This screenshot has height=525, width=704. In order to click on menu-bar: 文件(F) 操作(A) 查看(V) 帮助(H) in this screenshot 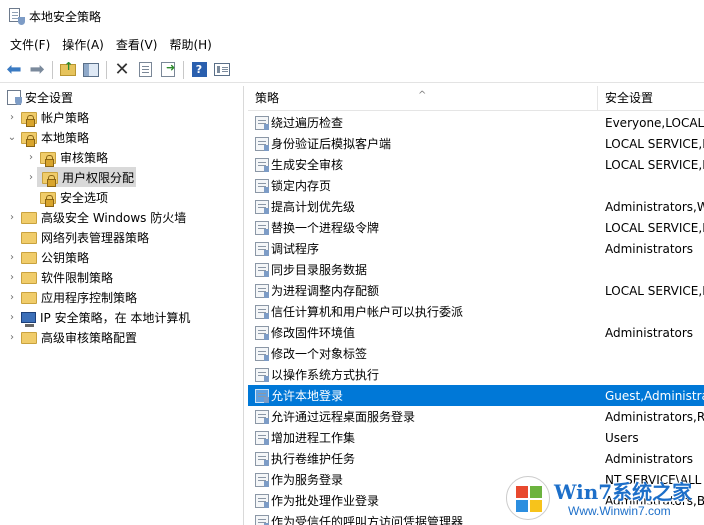, I will do `click(352, 45)`.